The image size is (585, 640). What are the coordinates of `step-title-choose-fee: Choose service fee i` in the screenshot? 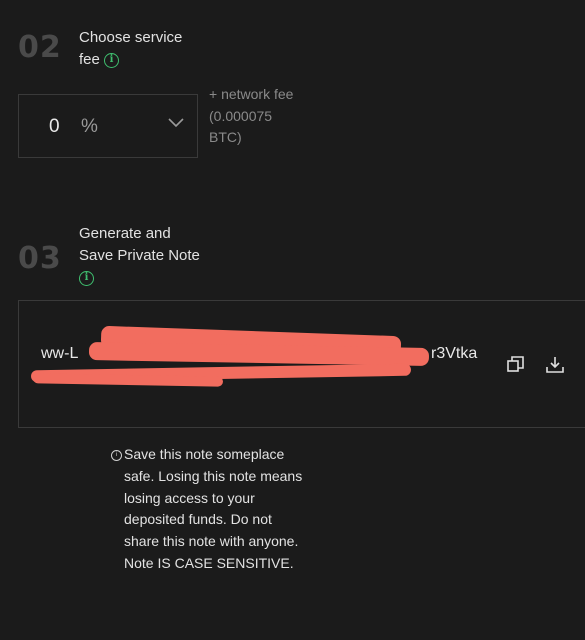 It's located at (130, 49).